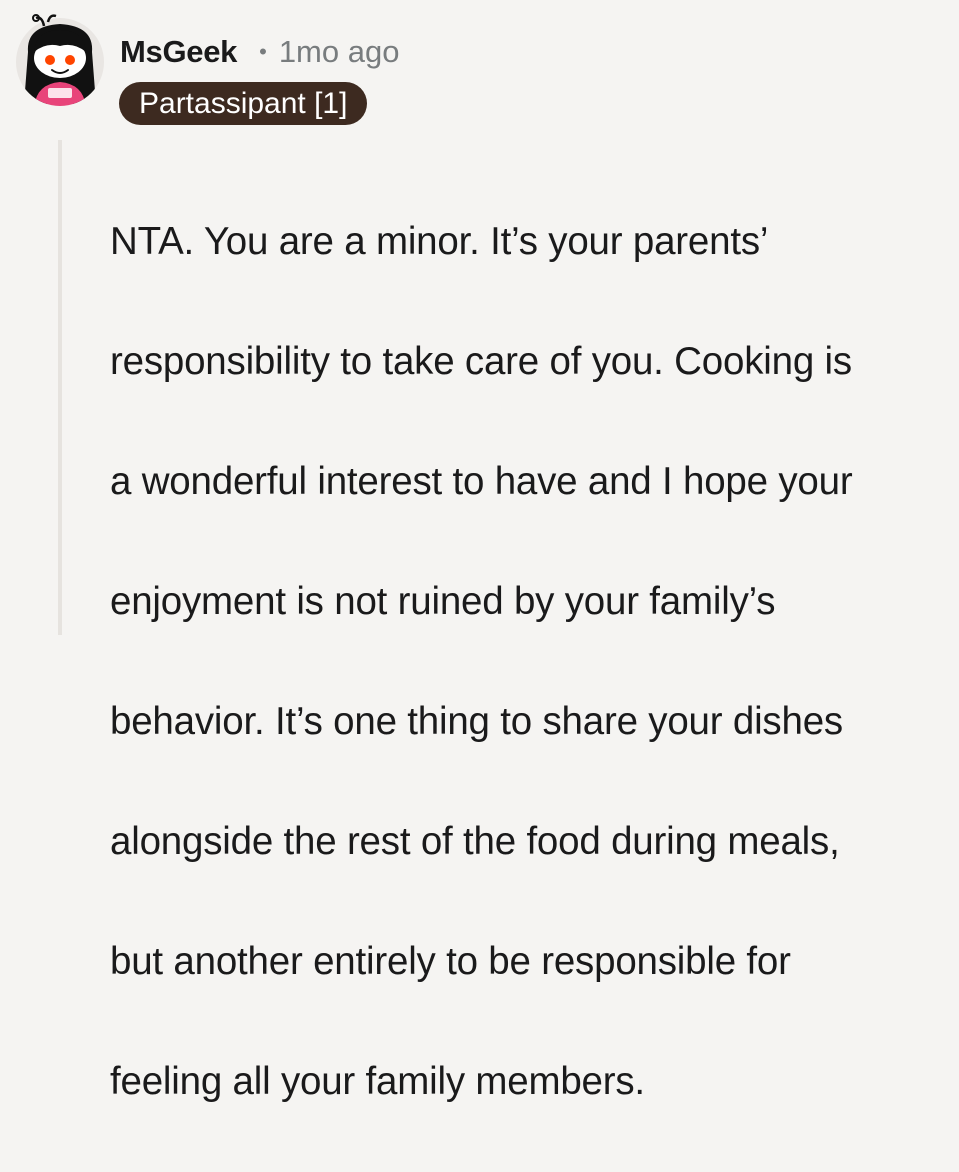 This screenshot has height=1172, width=959. I want to click on comment-meta: MsGeek • 1mo ago, so click(259, 52).